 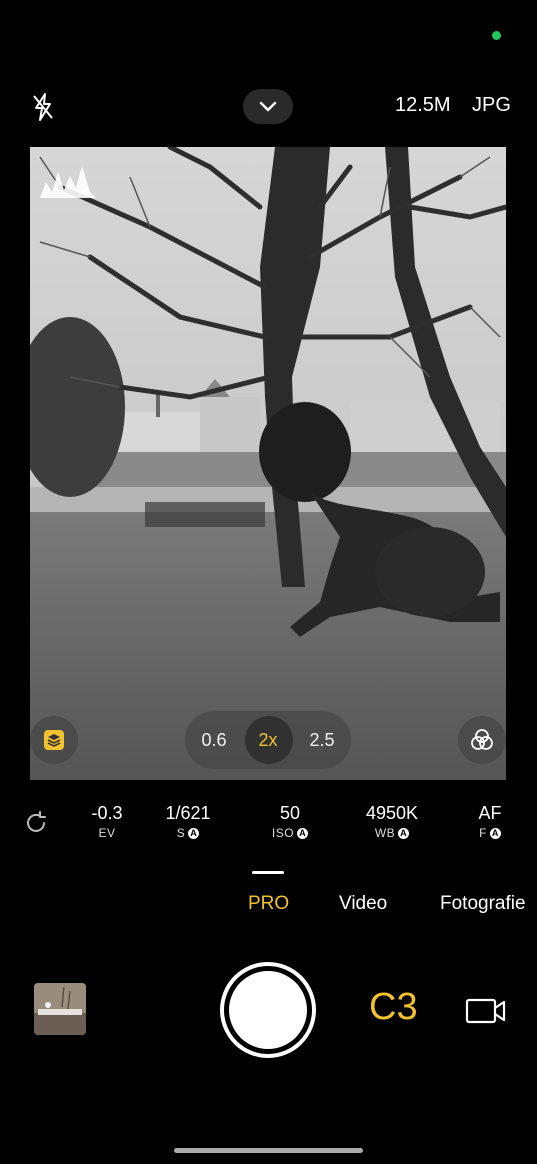 I want to click on gallery-thumbnail, so click(x=60, y=1009).